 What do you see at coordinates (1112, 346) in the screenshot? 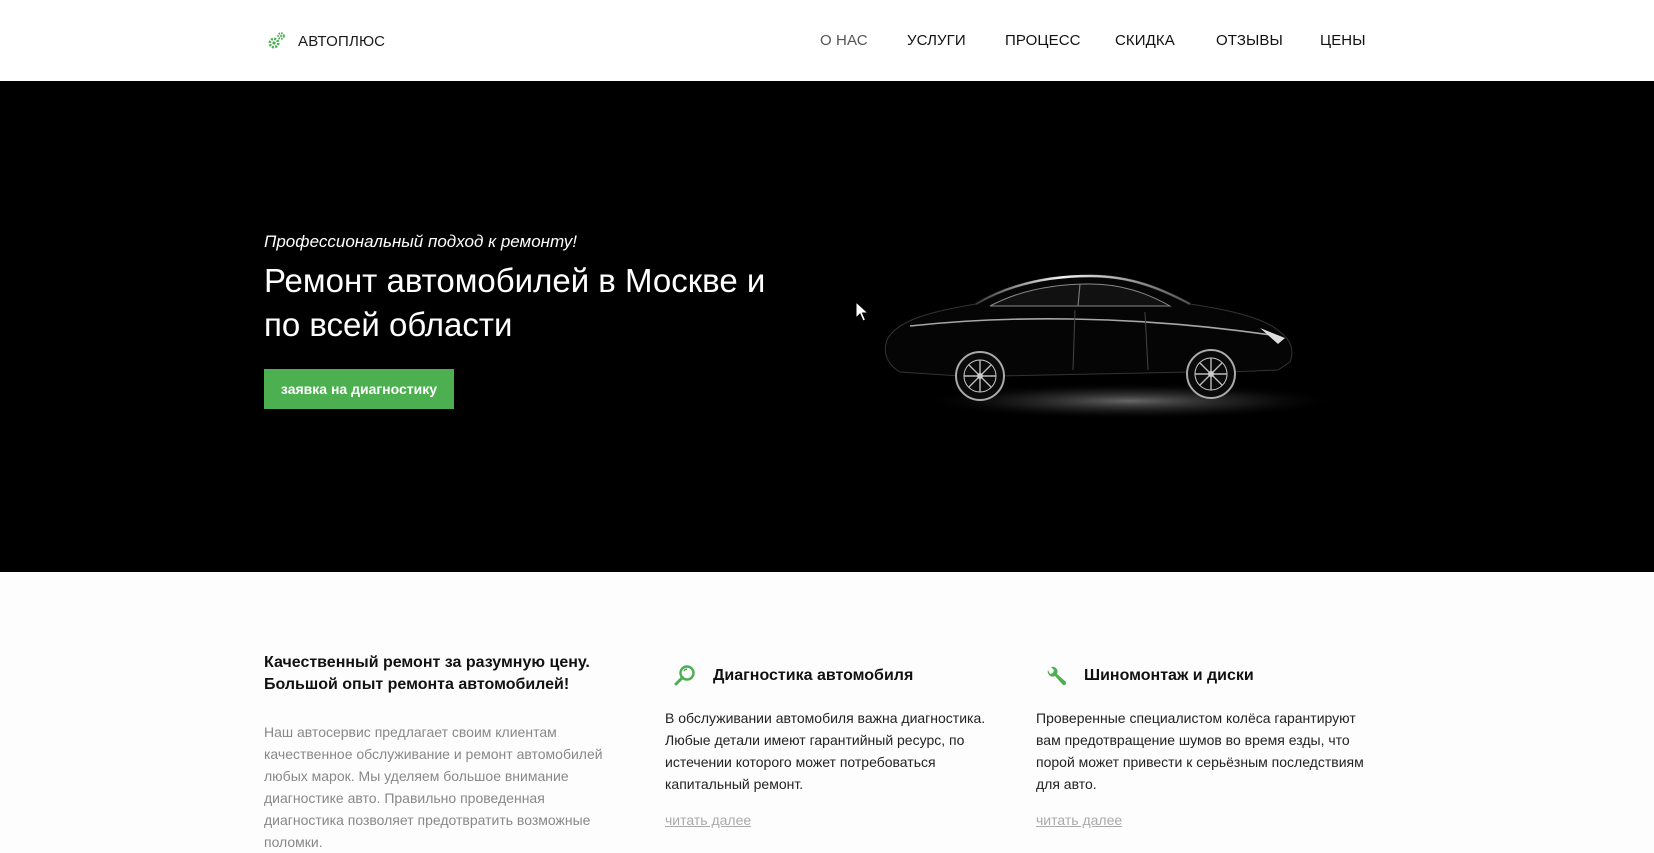
I see `car-image` at bounding box center [1112, 346].